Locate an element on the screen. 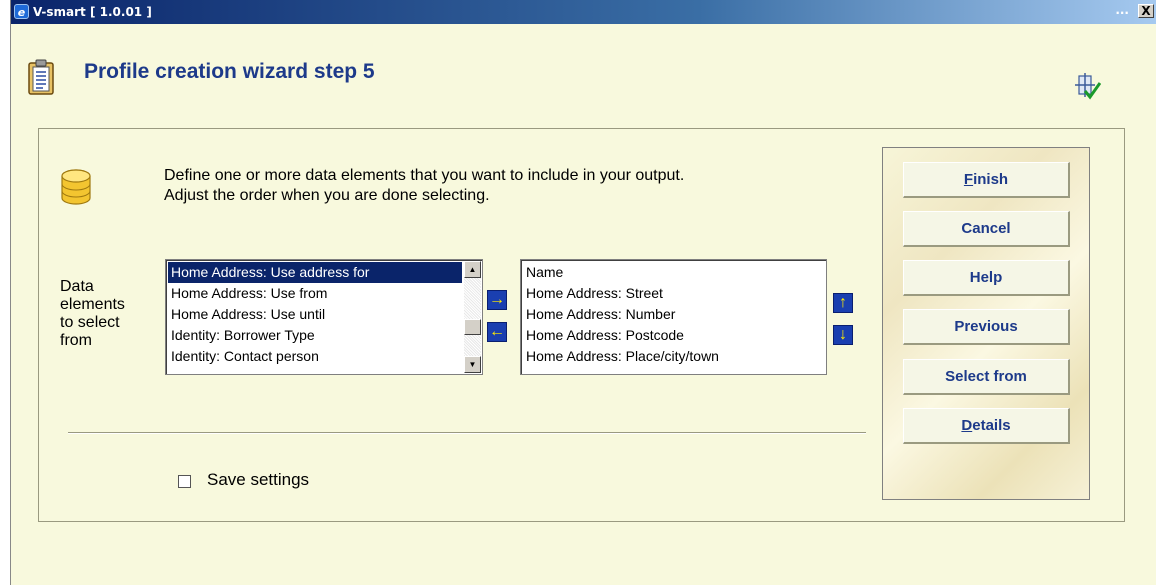  select-from-button: Select from is located at coordinates (986, 377).